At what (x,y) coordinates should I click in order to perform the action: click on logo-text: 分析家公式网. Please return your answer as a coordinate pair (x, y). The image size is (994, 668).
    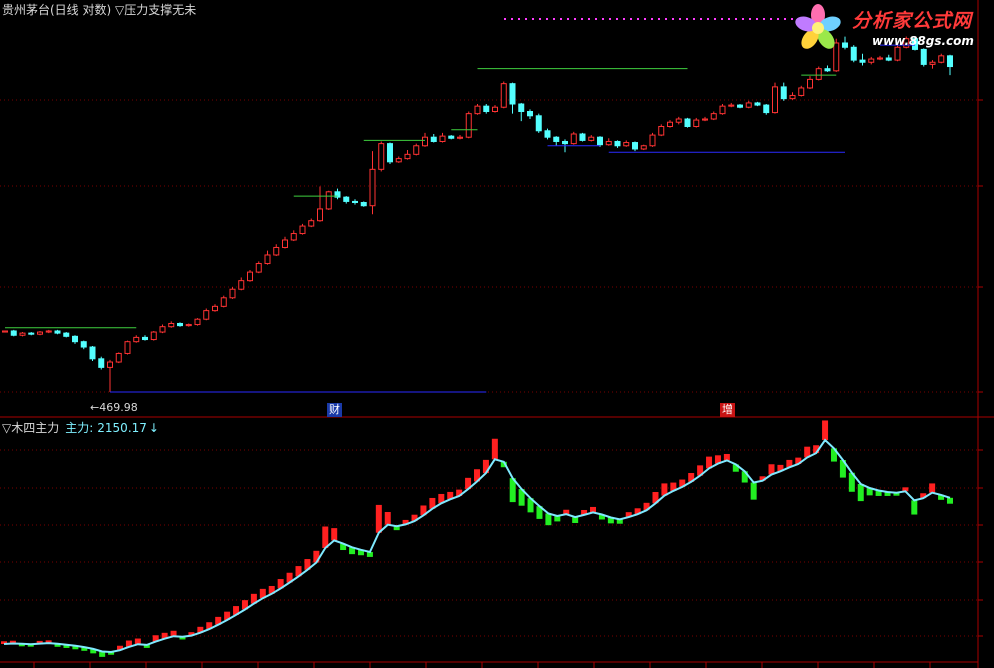
    Looking at the image, I should click on (912, 21).